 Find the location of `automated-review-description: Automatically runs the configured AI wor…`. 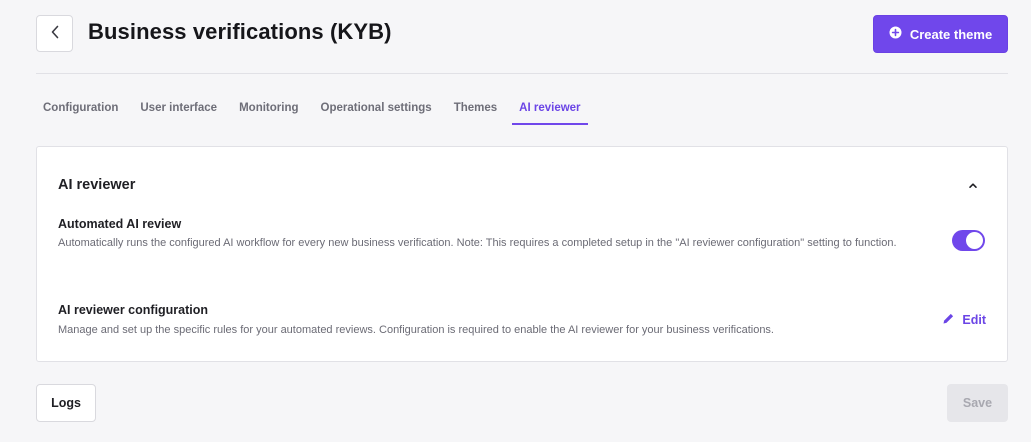

automated-review-description: Automatically runs the configured AI wor… is located at coordinates (477, 243).